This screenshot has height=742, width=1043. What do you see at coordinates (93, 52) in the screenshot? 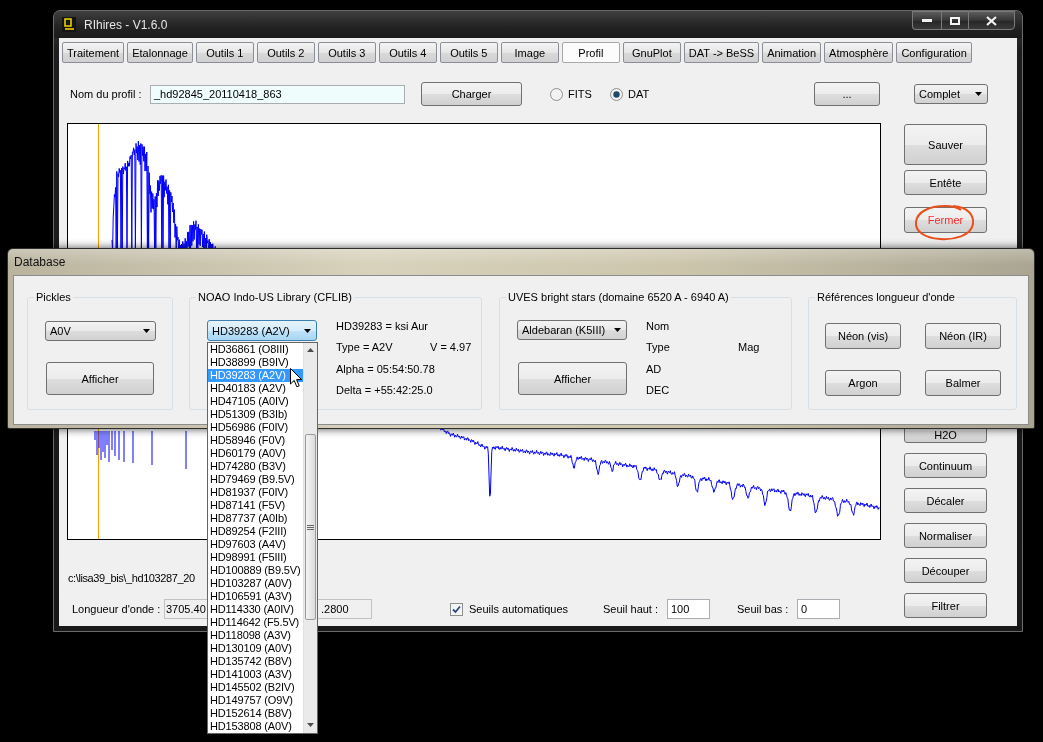
I see `tab: Traitement` at bounding box center [93, 52].